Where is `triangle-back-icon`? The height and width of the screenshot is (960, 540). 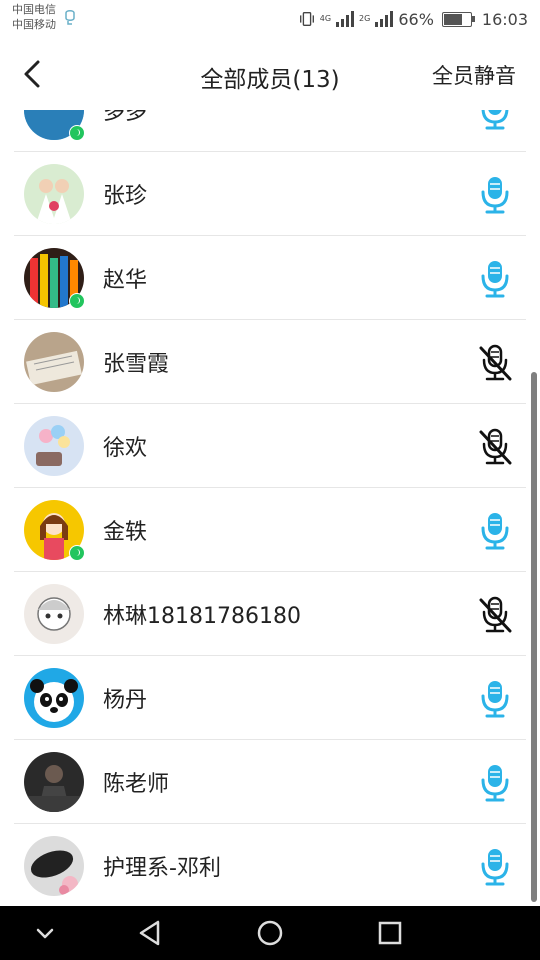 triangle-back-icon is located at coordinates (150, 933).